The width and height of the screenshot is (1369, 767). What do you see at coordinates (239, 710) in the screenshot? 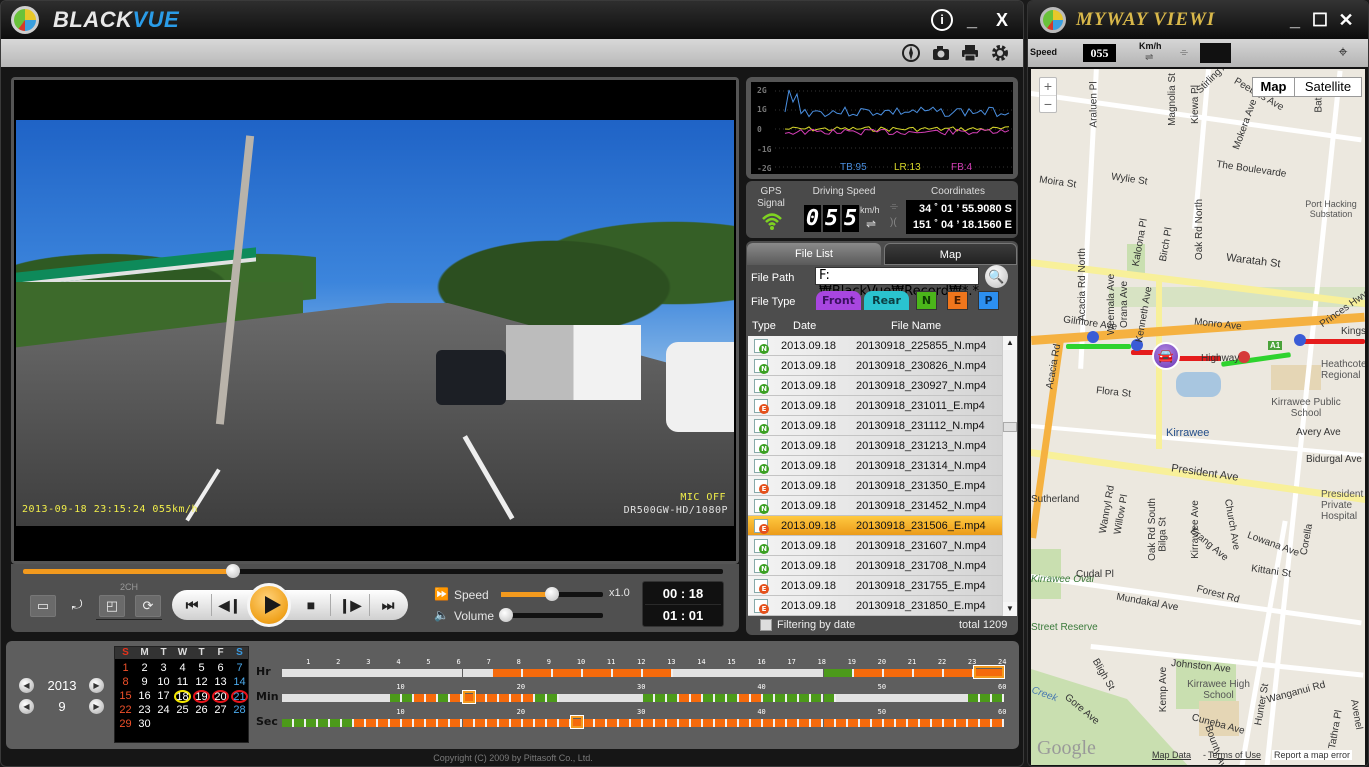
I see `calendar-day: 28` at bounding box center [239, 710].